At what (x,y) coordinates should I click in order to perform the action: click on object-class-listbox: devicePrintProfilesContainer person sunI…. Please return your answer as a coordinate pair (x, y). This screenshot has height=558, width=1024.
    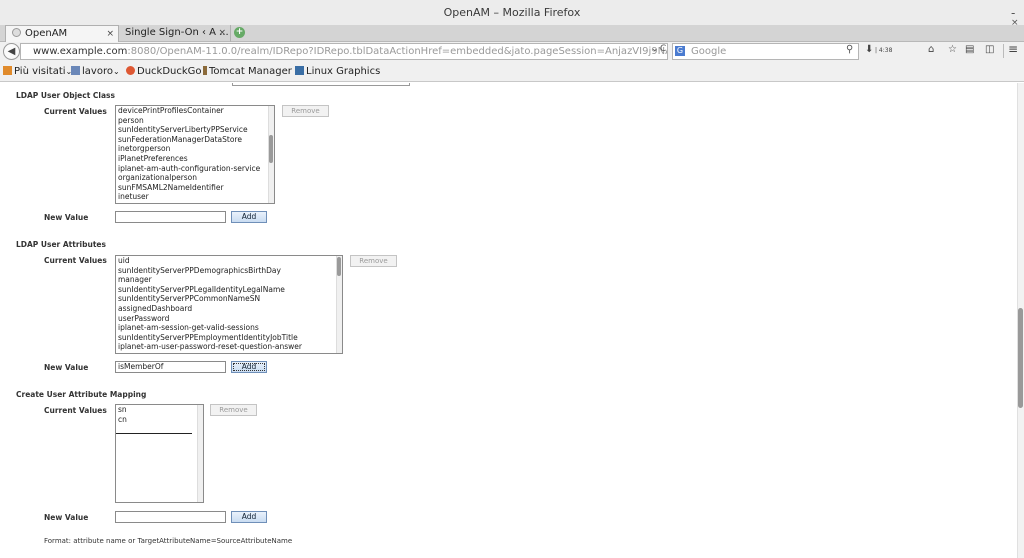
    Looking at the image, I should click on (195, 154).